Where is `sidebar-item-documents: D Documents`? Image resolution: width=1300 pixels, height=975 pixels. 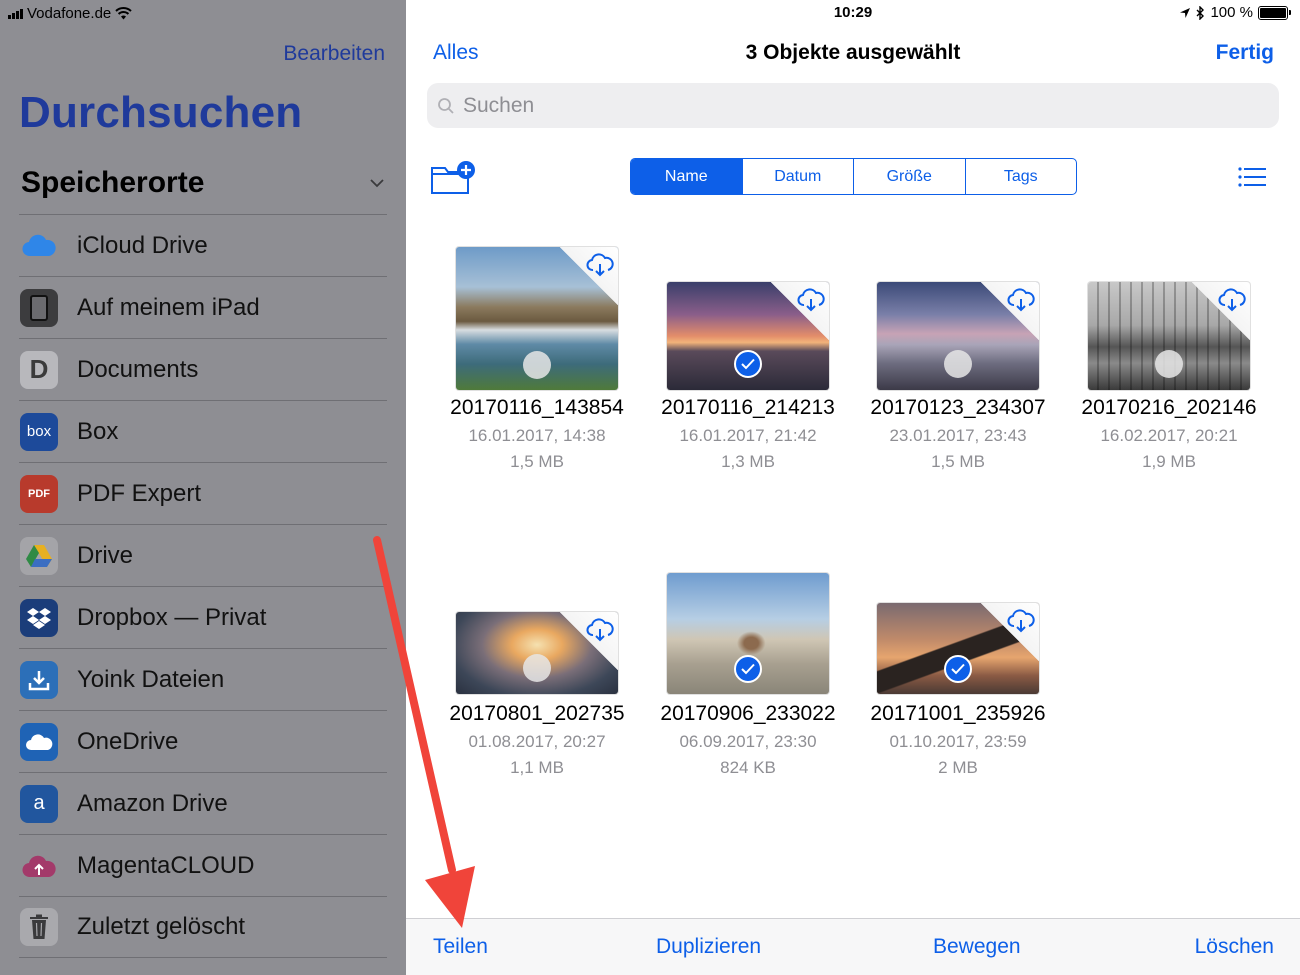
sidebar-item-documents: D Documents is located at coordinates (203, 369).